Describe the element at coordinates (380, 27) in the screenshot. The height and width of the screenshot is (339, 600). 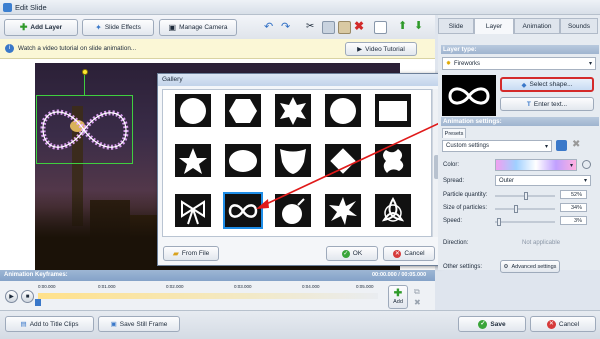
I see `align-icon` at that location.